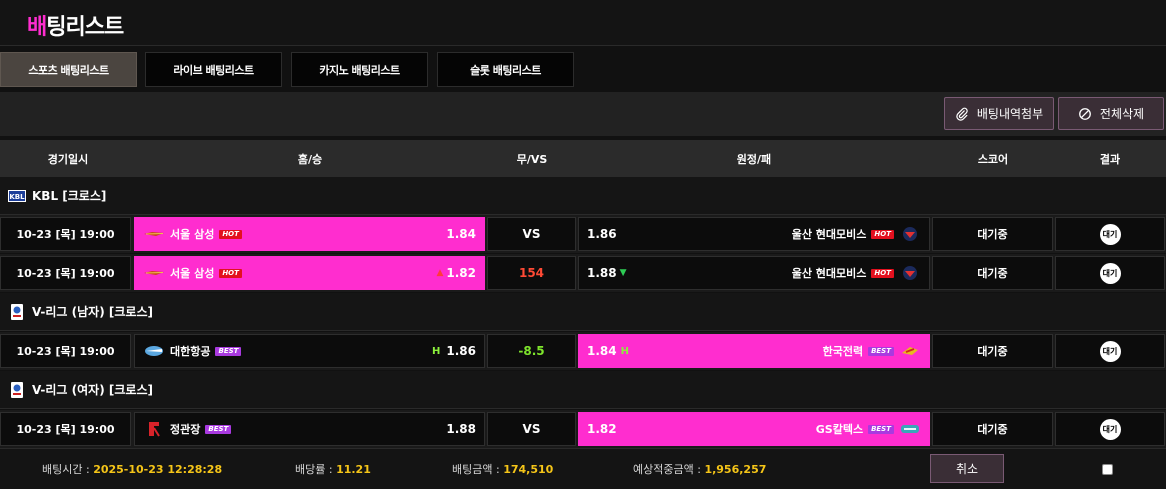 The image size is (1166, 489). Describe the element at coordinates (1085, 113) in the screenshot. I see `ban-icon` at that location.